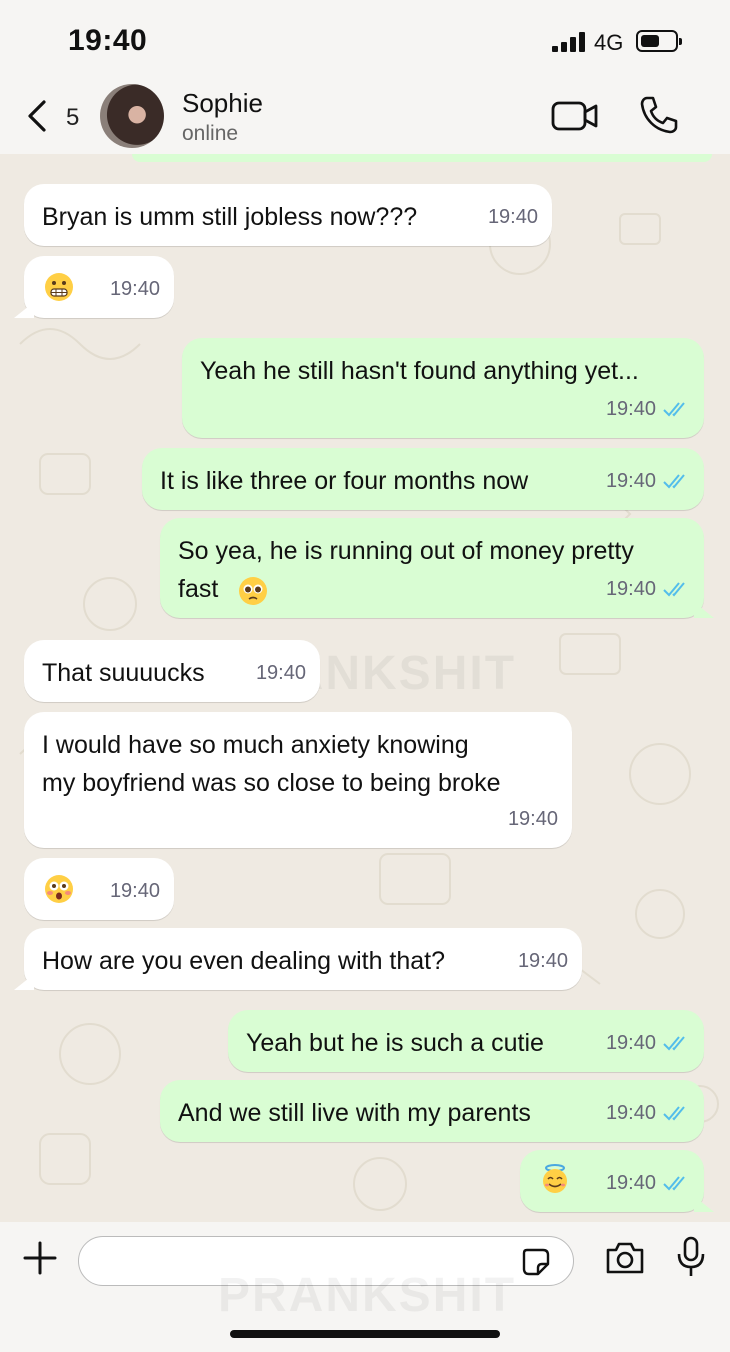  I want to click on pleading-face-icon, so click(253, 591).